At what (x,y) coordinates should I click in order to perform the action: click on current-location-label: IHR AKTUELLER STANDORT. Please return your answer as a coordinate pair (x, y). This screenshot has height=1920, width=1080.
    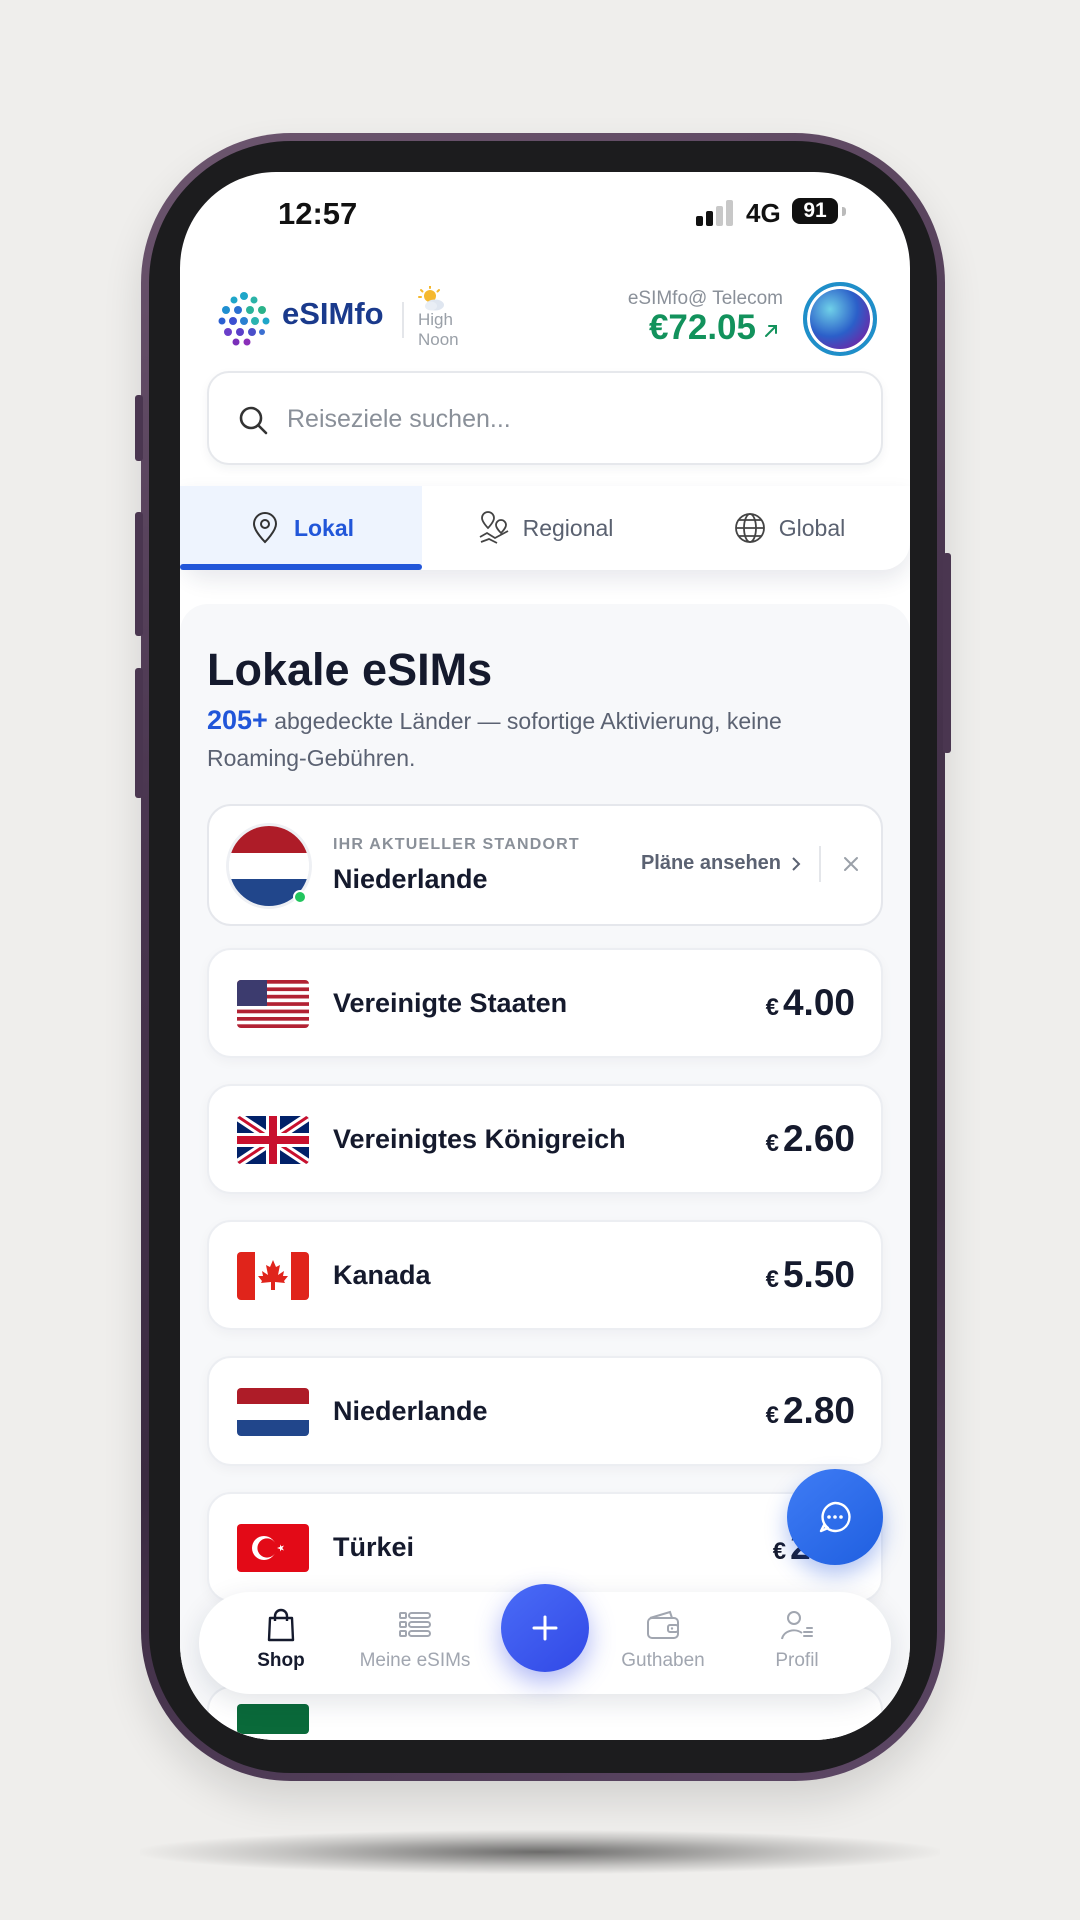
    Looking at the image, I should click on (456, 844).